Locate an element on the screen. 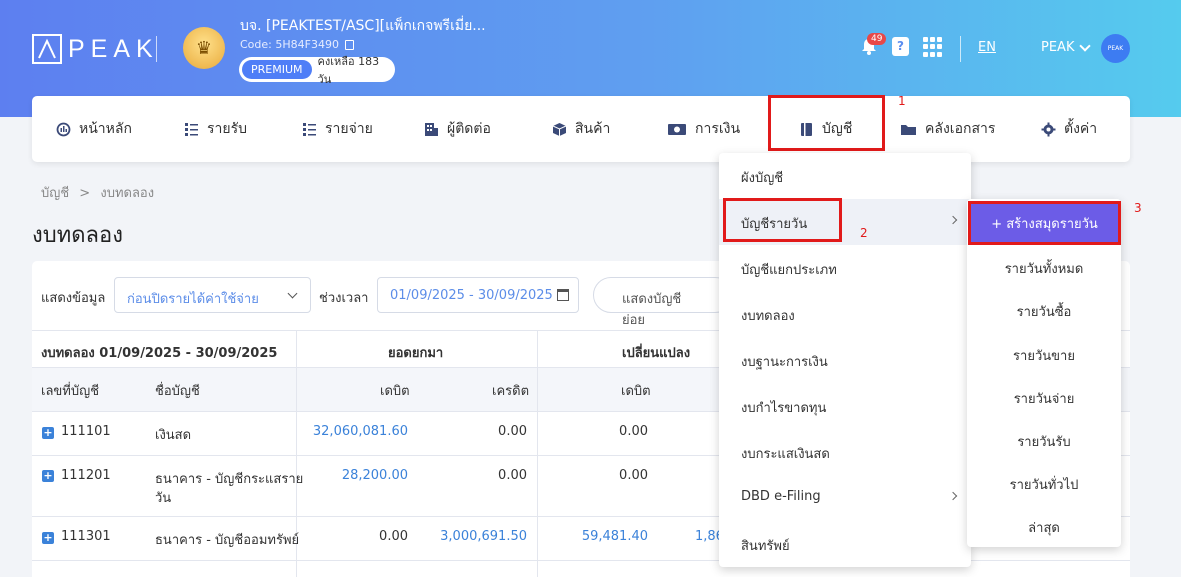 The width and height of the screenshot is (1181, 577). nav-label: รายรับ is located at coordinates (227, 129).